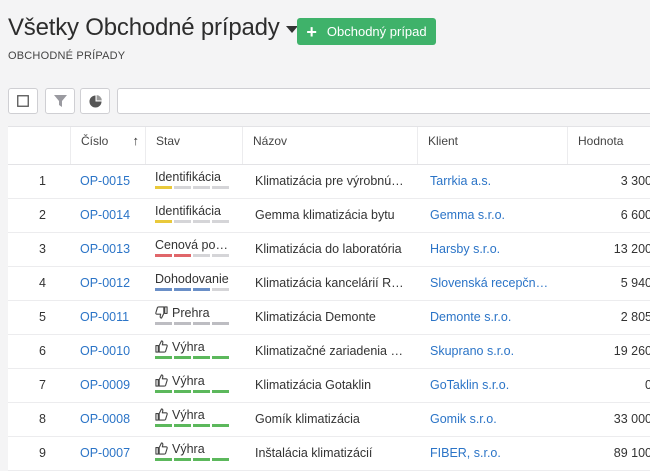 Image resolution: width=650 pixels, height=471 pixels. I want to click on column-header-cislo: Číslo ↑, so click(107, 145).